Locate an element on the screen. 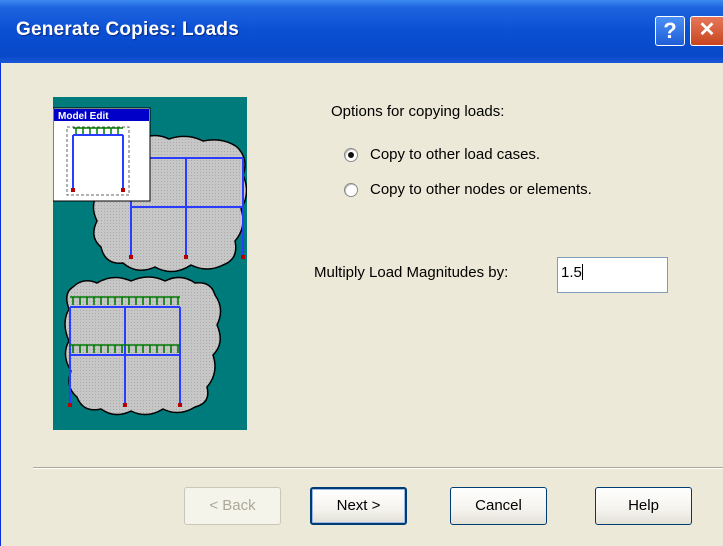  multiply-factor-value: 1.5 is located at coordinates (571, 272).